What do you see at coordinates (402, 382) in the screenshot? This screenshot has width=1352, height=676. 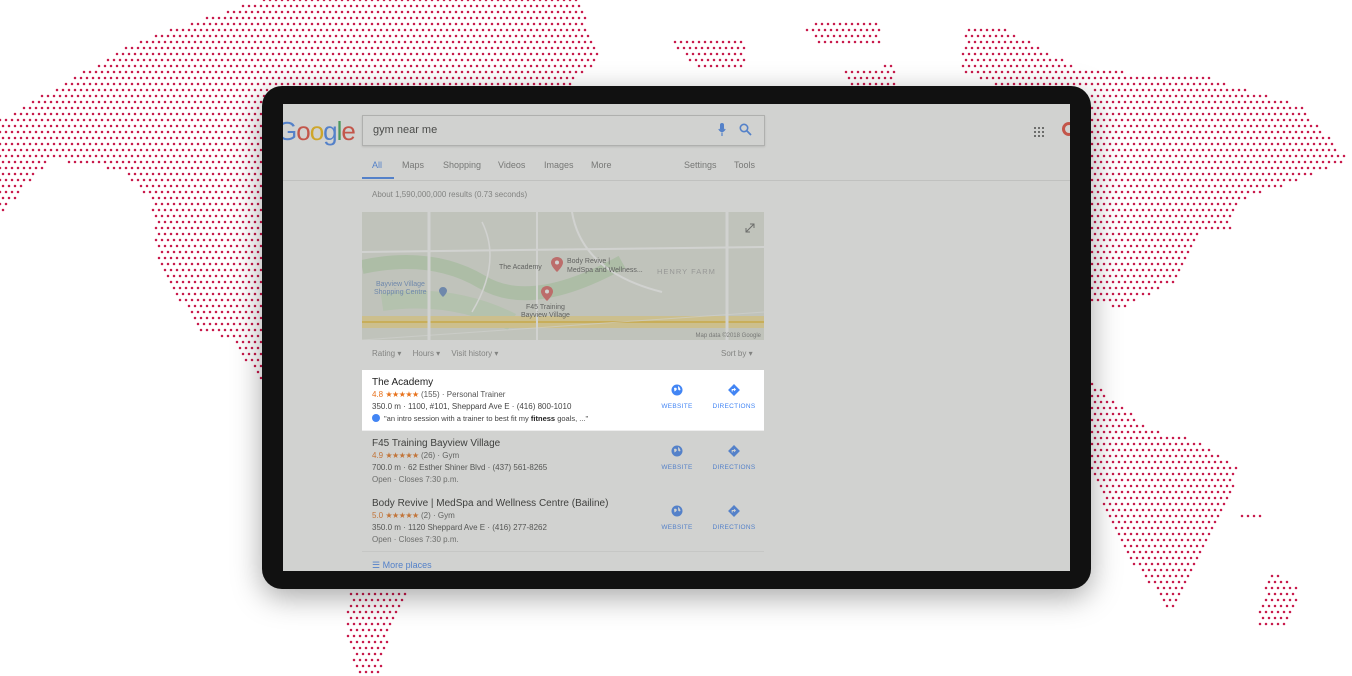 I see `listing-name: The Academy` at bounding box center [402, 382].